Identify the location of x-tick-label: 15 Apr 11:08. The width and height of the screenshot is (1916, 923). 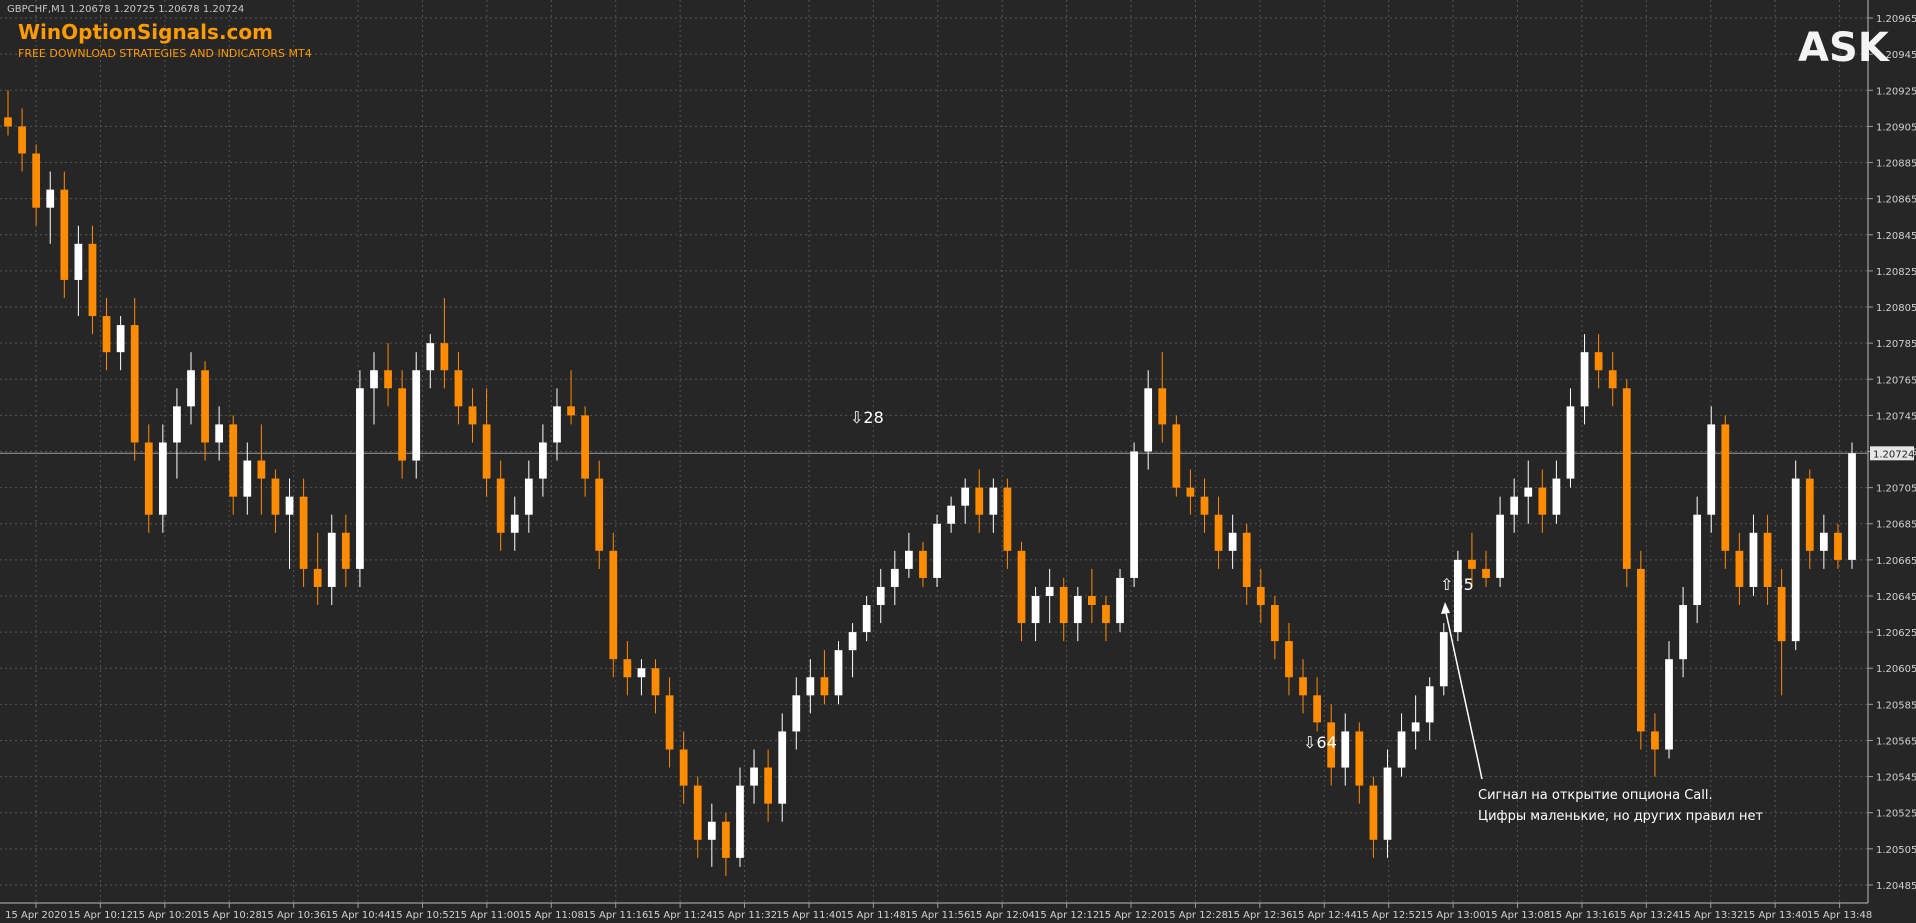
(551, 915).